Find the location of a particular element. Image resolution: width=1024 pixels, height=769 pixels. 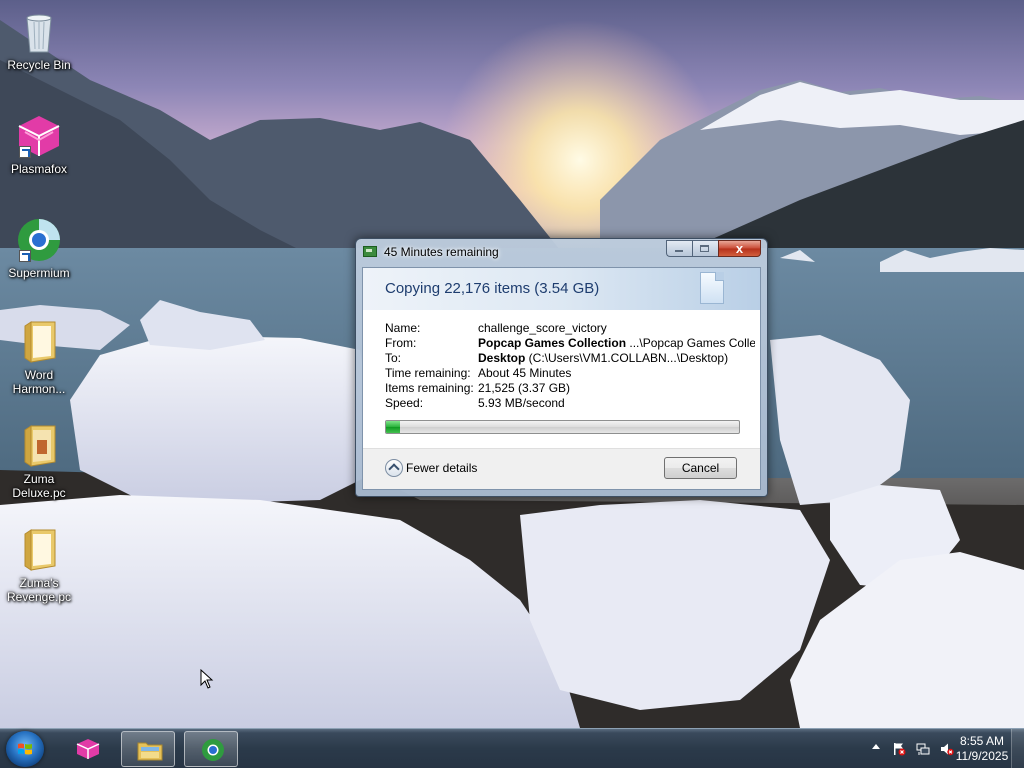

detail-label: Items remaining: is located at coordinates (429, 388).